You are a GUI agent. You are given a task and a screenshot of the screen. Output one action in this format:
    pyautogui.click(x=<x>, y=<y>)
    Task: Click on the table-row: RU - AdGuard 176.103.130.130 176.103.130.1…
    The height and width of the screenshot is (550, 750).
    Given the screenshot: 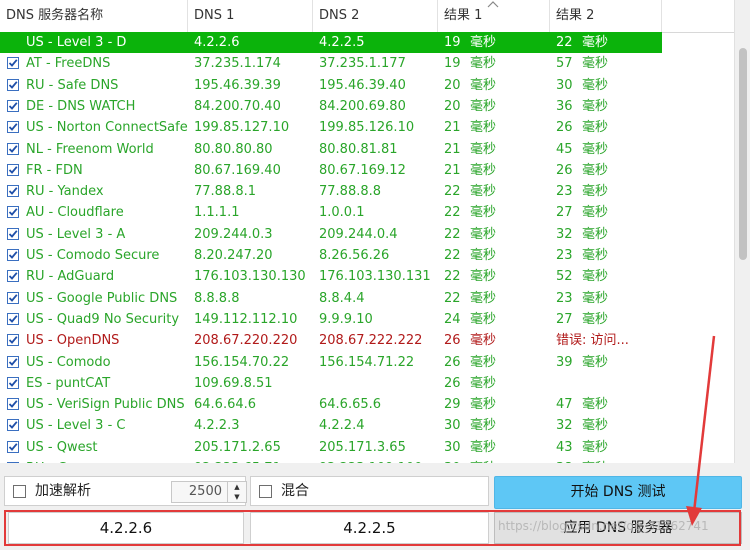 What is the action you would take?
    pyautogui.click(x=367, y=276)
    